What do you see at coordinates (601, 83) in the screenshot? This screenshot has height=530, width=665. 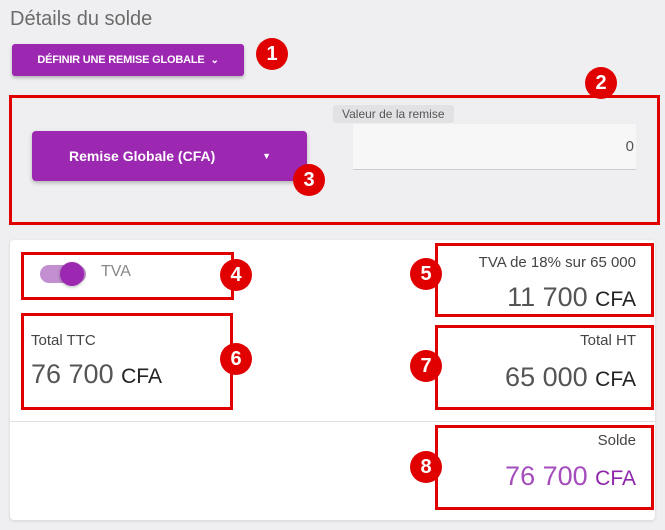 I see `annotation-badge-2: 2` at bounding box center [601, 83].